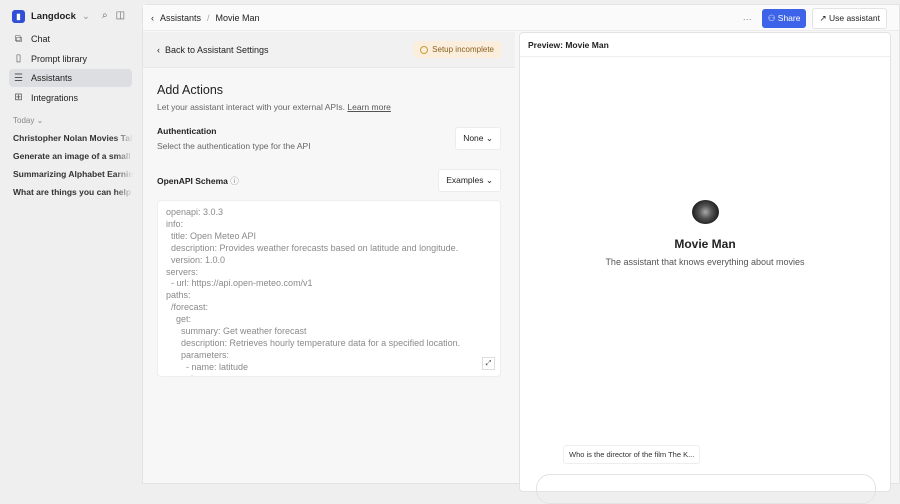 The height and width of the screenshot is (504, 900). I want to click on share-button: ⚇ Share, so click(784, 18).